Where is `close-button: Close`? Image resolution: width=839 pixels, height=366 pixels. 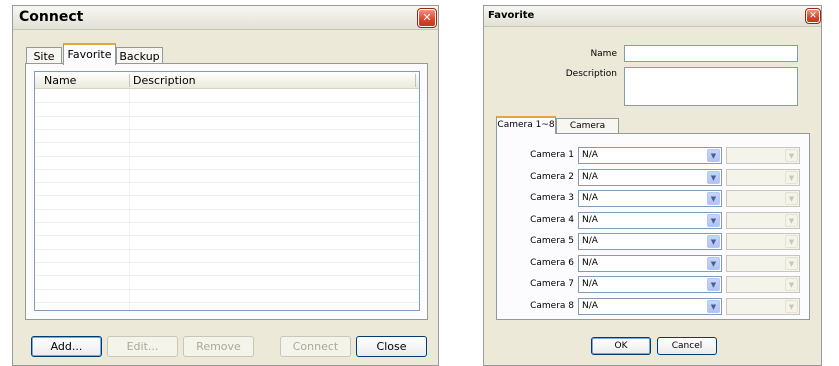
close-button: Close is located at coordinates (391, 346).